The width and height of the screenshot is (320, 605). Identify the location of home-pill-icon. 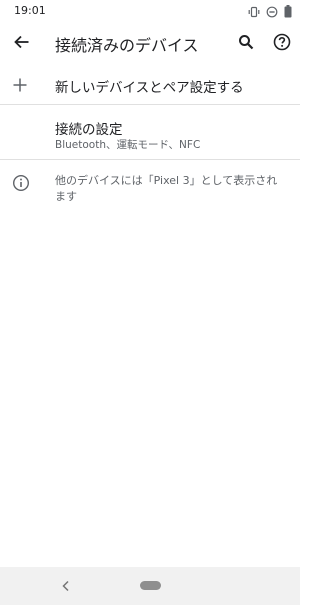
(150, 585).